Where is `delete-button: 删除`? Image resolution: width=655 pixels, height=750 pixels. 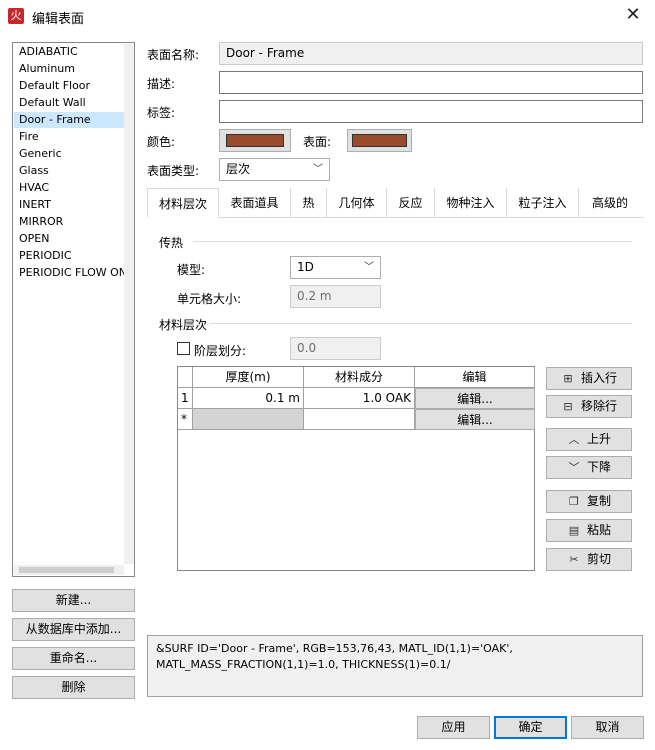 delete-button: 删除 is located at coordinates (73, 687).